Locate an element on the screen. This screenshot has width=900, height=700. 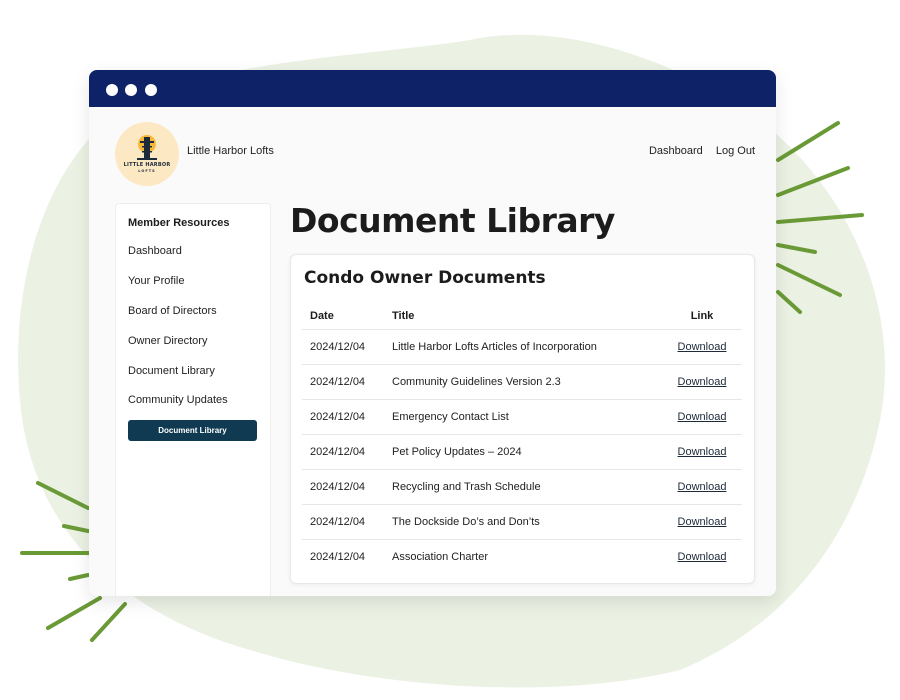
row-title: The Dockside Do’s and Don’ts is located at coordinates (527, 522).